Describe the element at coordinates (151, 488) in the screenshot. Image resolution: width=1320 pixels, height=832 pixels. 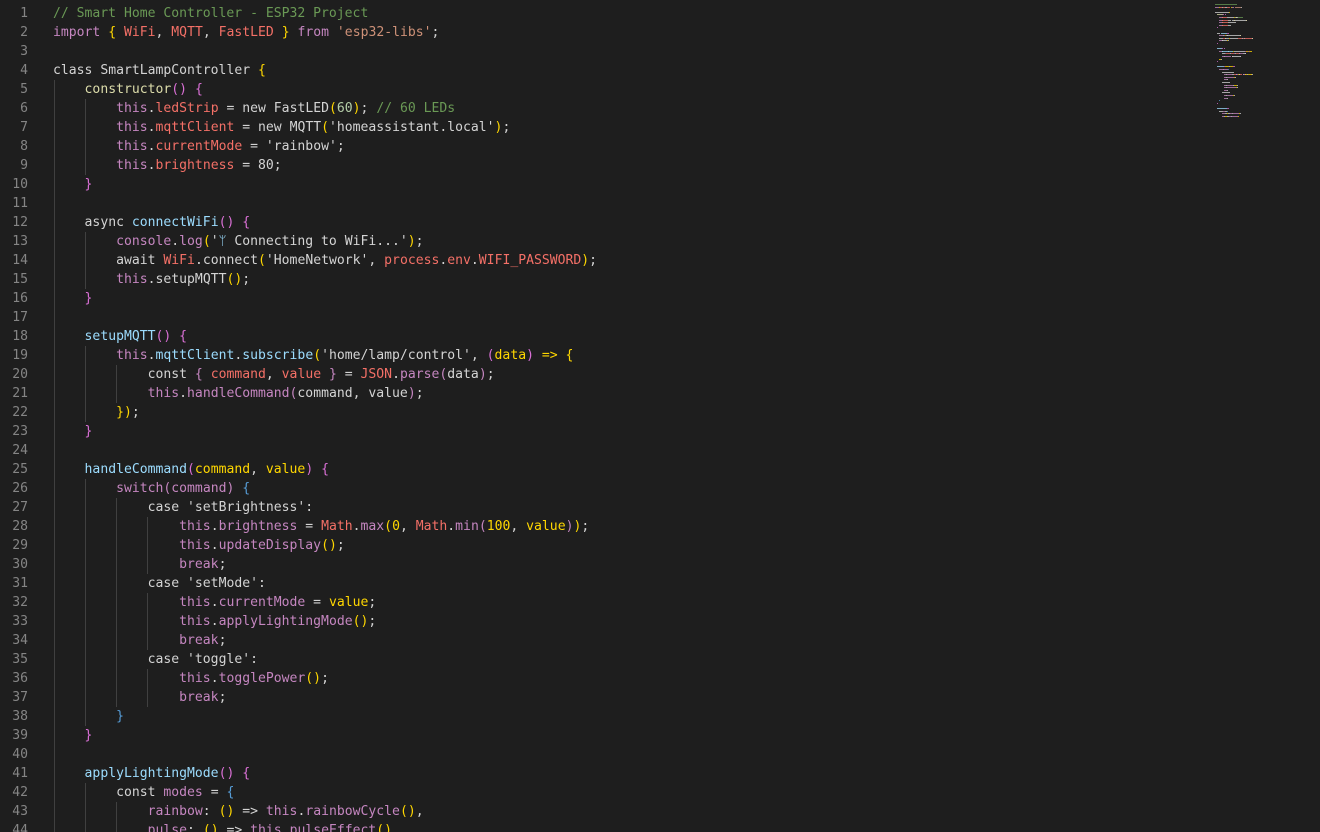
I see `code-text: switch(command) {` at that location.